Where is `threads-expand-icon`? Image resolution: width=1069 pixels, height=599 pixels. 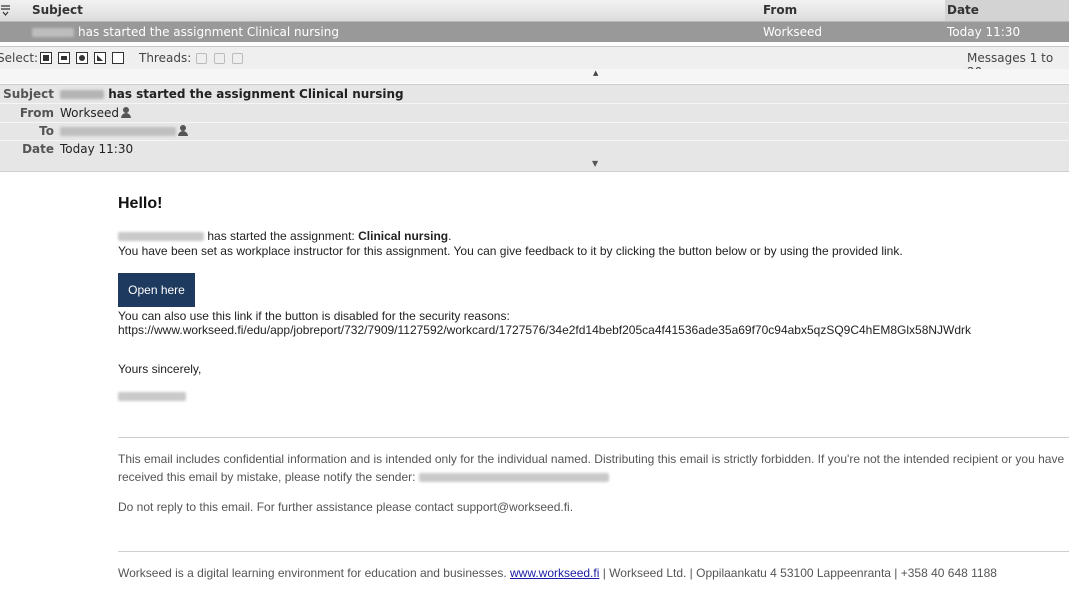 threads-expand-icon is located at coordinates (219, 58).